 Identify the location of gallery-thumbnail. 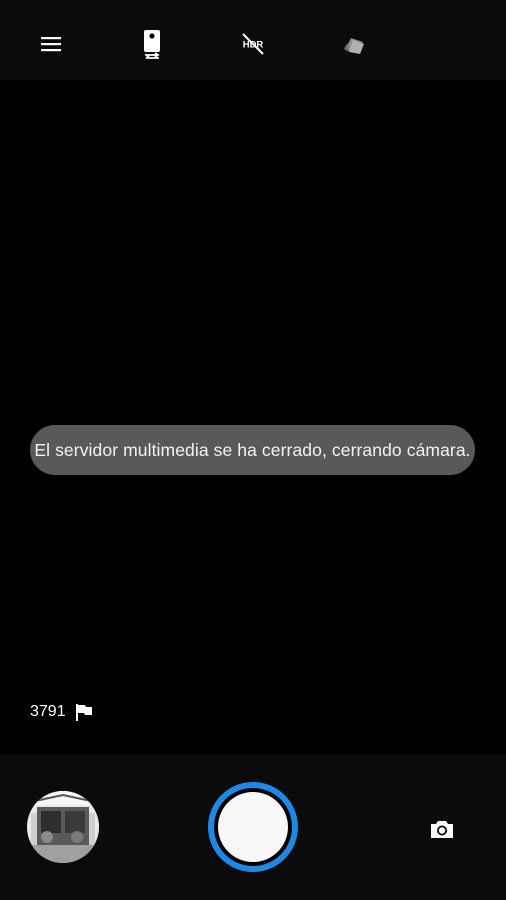
(63, 827).